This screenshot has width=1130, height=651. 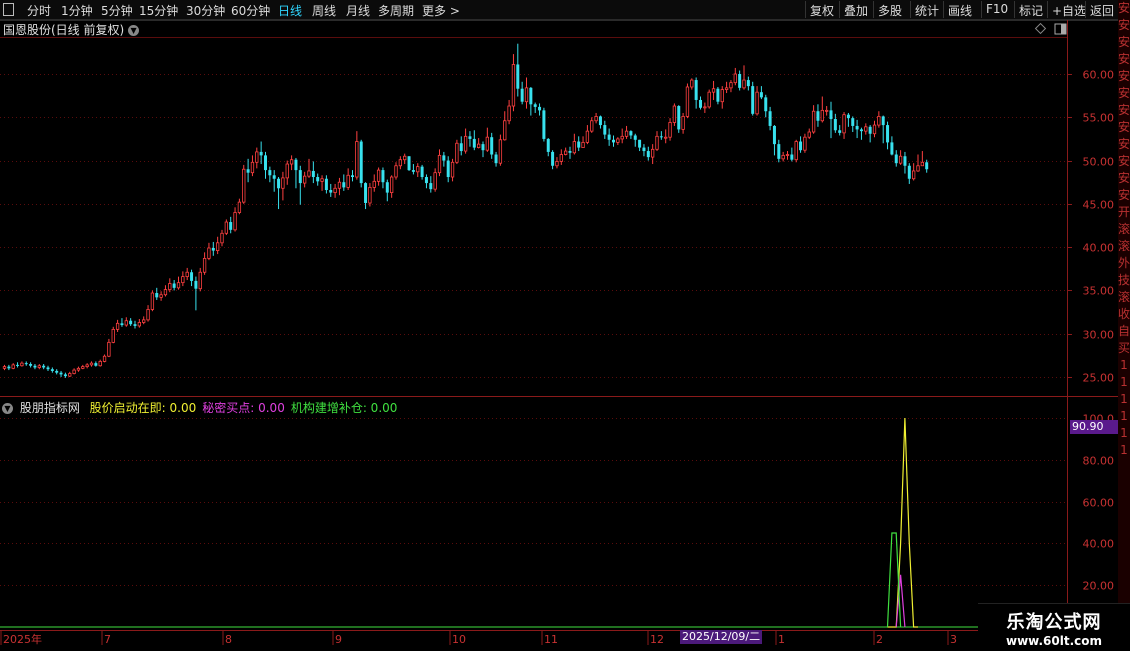 I want to click on side-tab-21: 1, so click(x=1124, y=365).